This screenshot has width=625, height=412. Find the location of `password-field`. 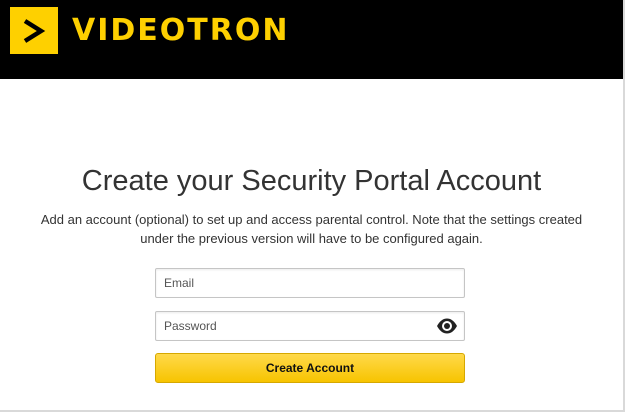

password-field is located at coordinates (310, 326).